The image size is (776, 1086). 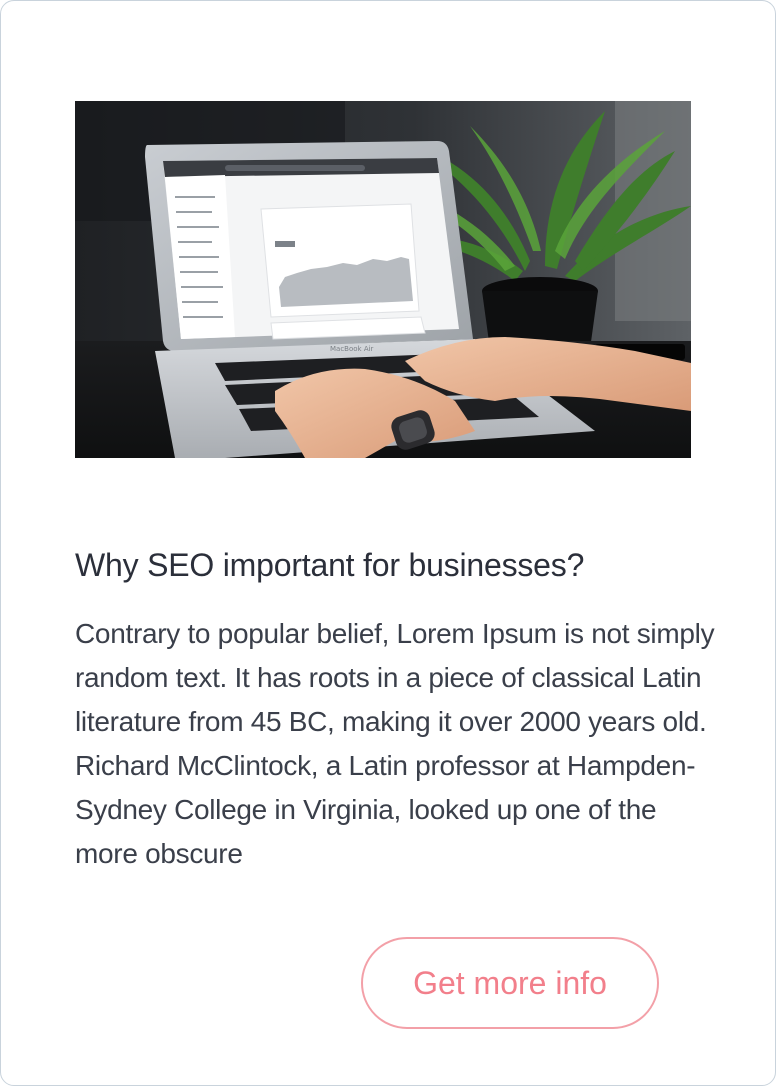 What do you see at coordinates (330, 565) in the screenshot?
I see `article-title: Why SEO important for businesses?` at bounding box center [330, 565].